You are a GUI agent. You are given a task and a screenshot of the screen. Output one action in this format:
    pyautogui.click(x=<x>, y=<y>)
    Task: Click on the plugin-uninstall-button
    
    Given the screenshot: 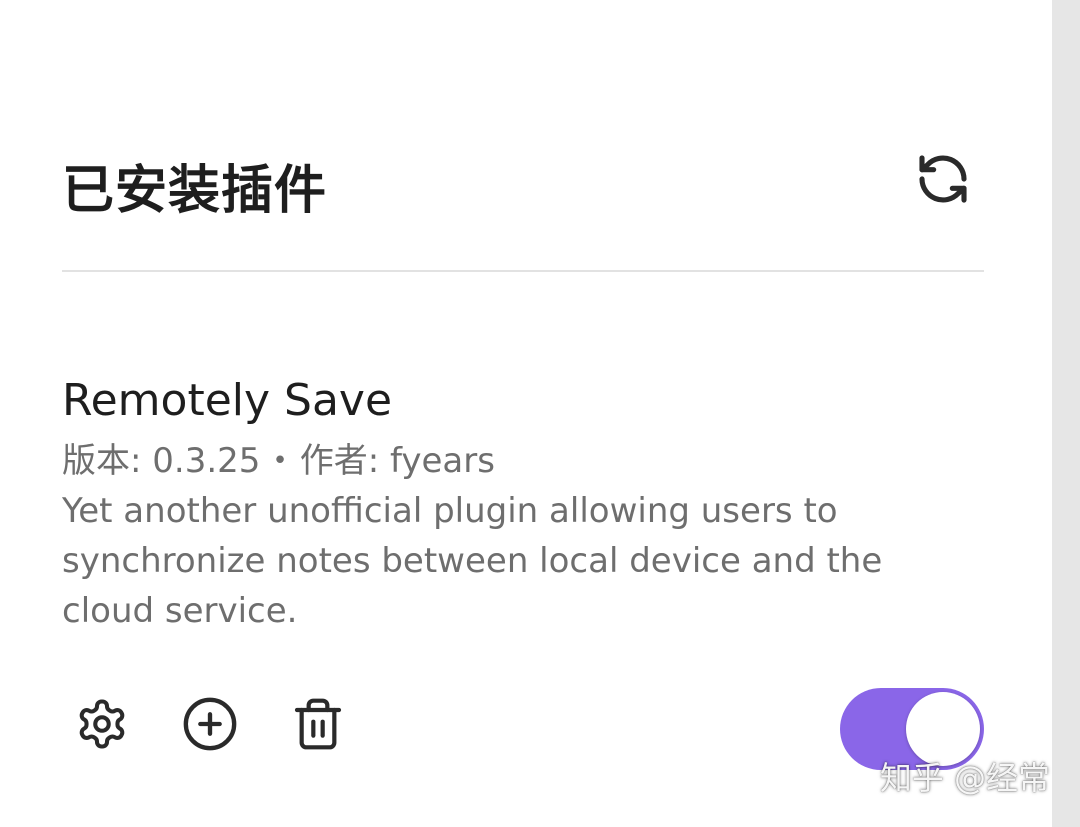 What is the action you would take?
    pyautogui.click(x=318, y=724)
    